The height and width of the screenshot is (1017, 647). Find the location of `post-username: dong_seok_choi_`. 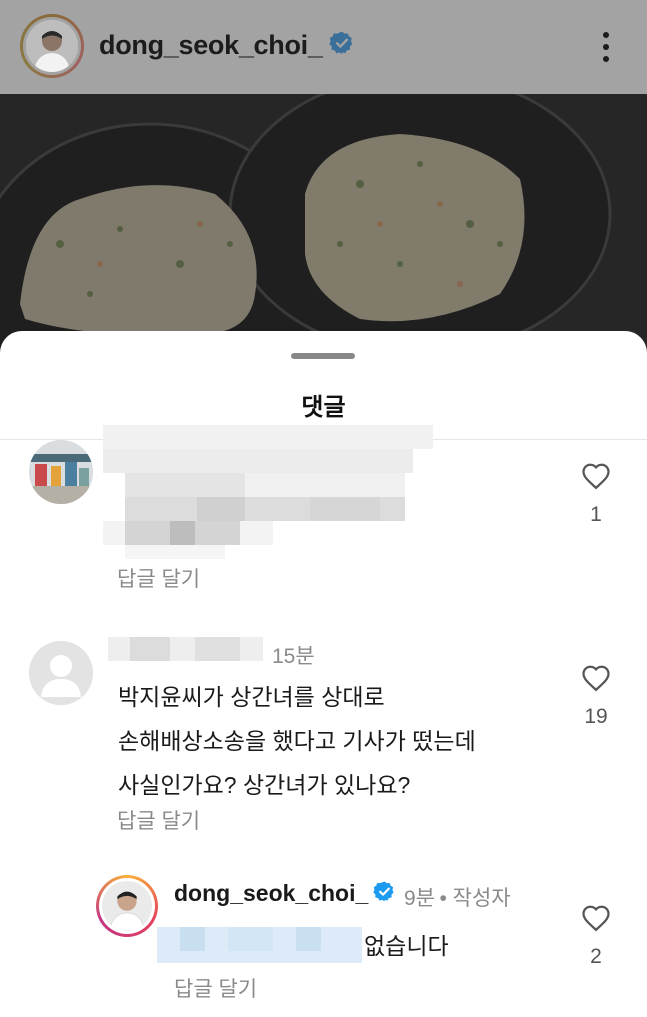

post-username: dong_seok_choi_ is located at coordinates (227, 46).